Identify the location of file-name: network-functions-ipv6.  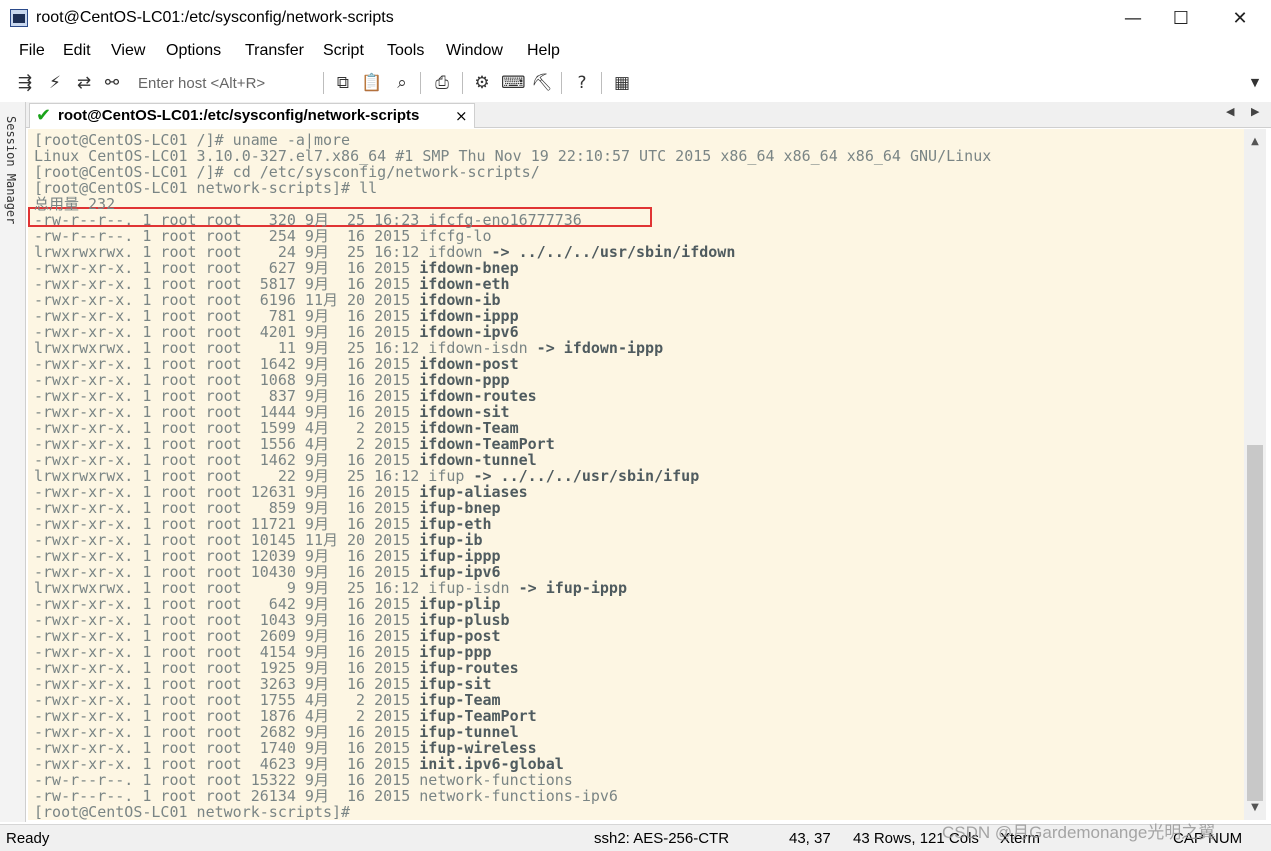
(518, 796).